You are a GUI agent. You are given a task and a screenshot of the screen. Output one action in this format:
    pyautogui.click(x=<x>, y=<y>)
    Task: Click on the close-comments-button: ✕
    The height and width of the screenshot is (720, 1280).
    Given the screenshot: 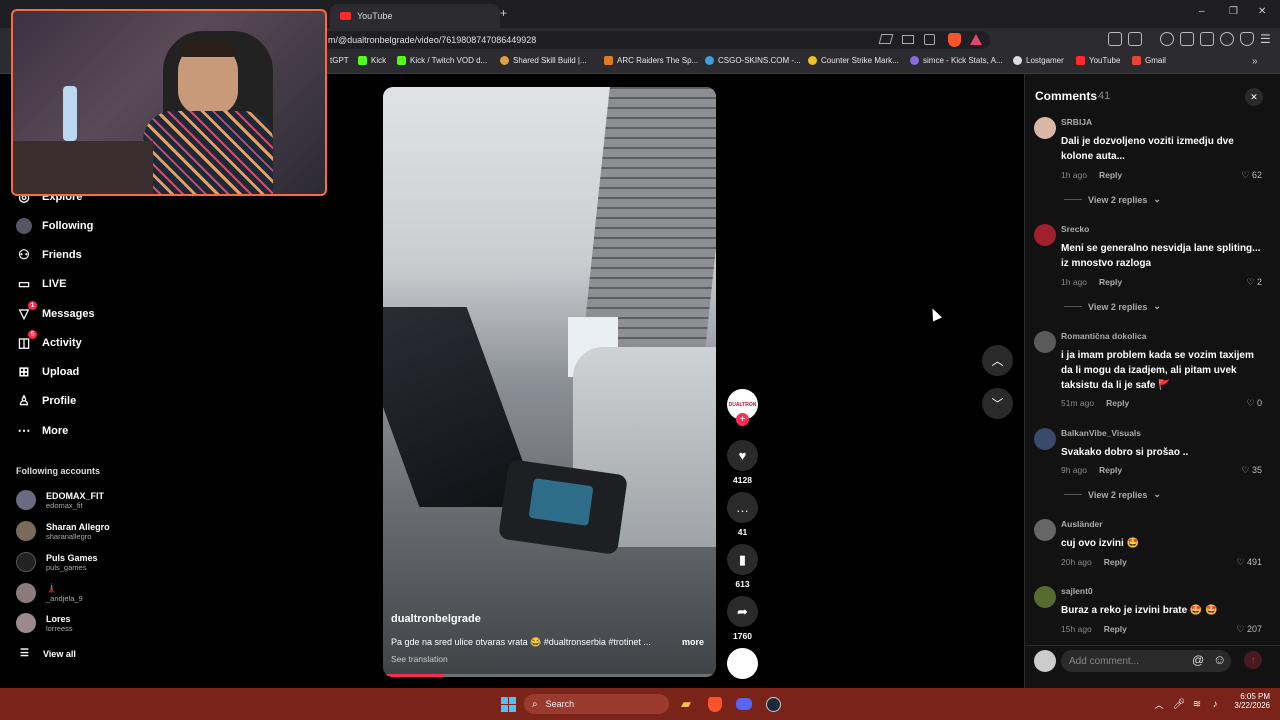 What is the action you would take?
    pyautogui.click(x=1254, y=97)
    